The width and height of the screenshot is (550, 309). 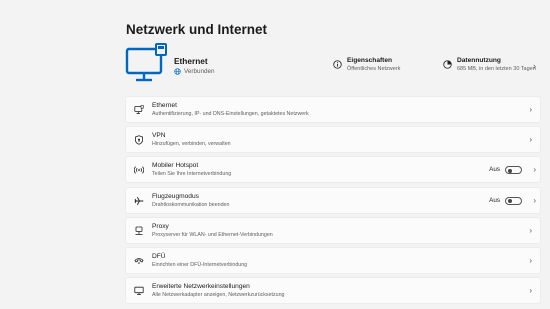 What do you see at coordinates (191, 204) in the screenshot?
I see `list-item-subtitle: Drahtloskommunikation beenden` at bounding box center [191, 204].